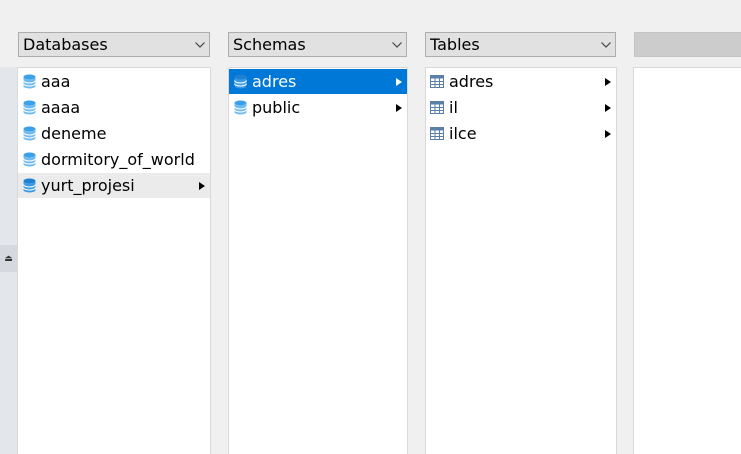 The image size is (741, 454). What do you see at coordinates (318, 107) in the screenshot?
I see `schema-item: public` at bounding box center [318, 107].